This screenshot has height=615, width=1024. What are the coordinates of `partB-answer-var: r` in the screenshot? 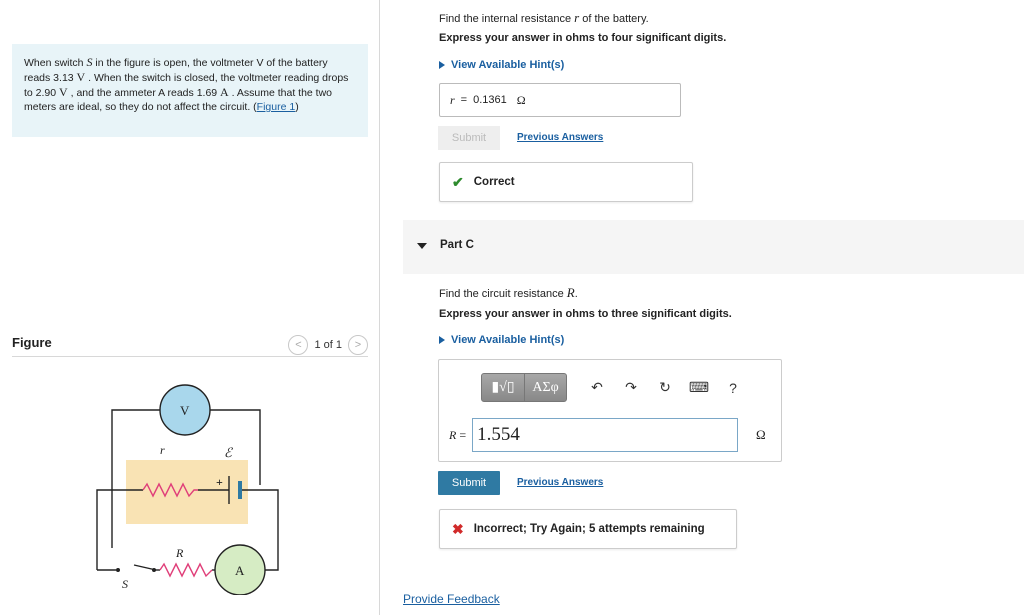 It's located at (452, 99).